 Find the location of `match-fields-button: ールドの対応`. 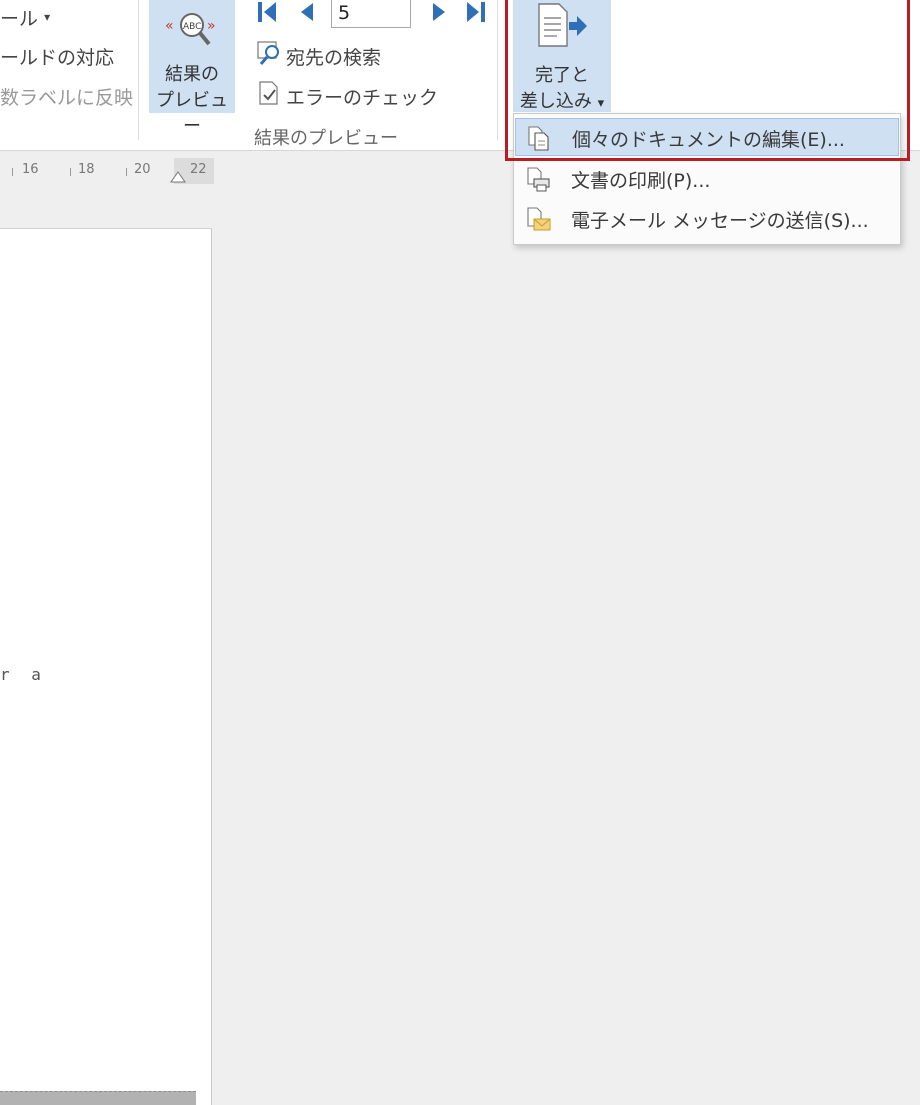

match-fields-button: ールドの対応 is located at coordinates (57, 56).